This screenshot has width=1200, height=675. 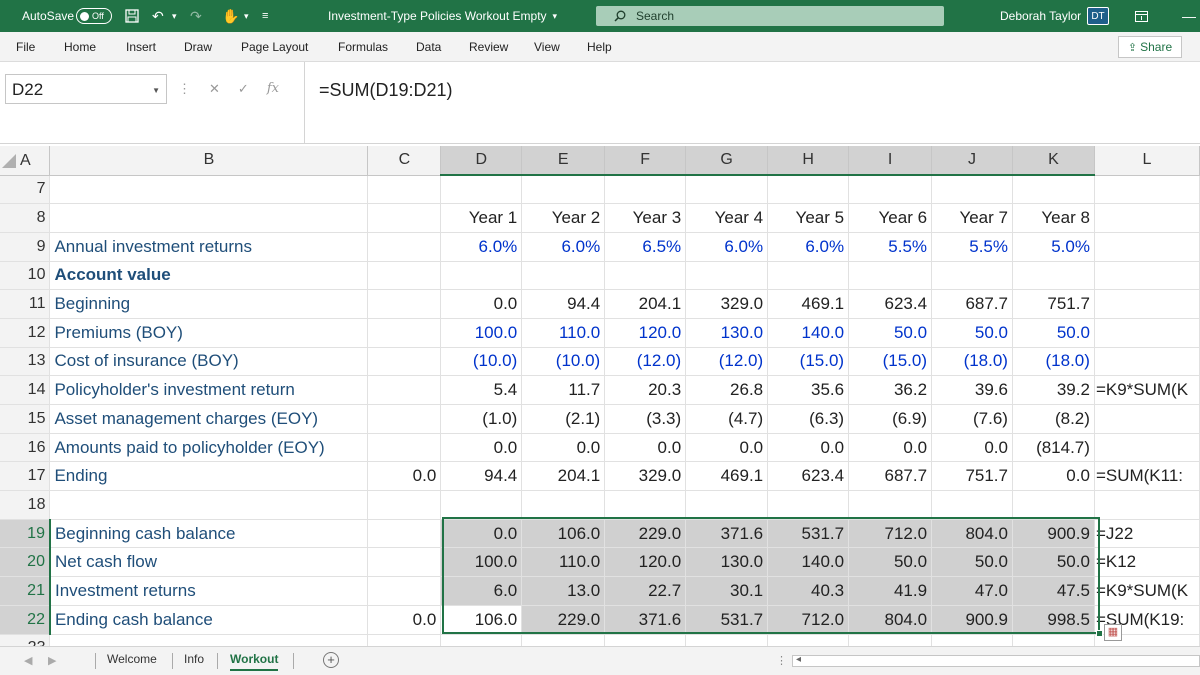 What do you see at coordinates (25, 47) in the screenshot?
I see `menu-file: File` at bounding box center [25, 47].